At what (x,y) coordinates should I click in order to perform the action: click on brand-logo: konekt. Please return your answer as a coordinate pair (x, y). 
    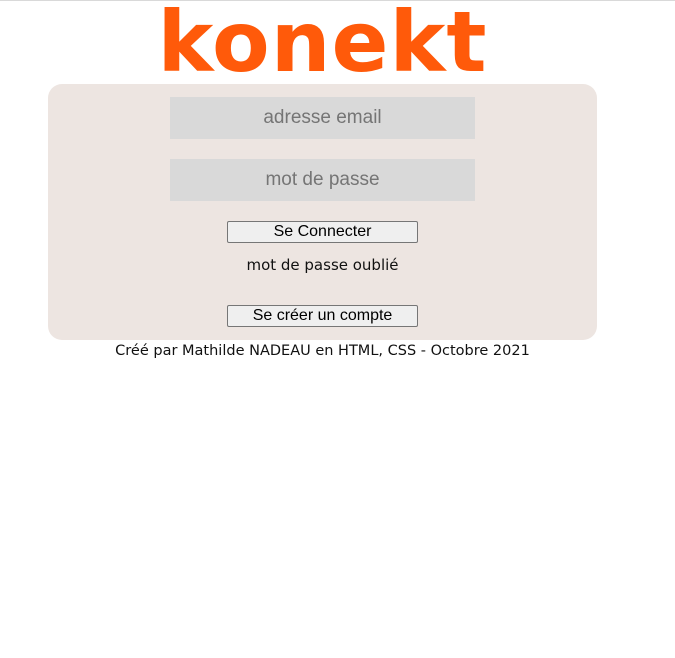
    Looking at the image, I should click on (322, 45).